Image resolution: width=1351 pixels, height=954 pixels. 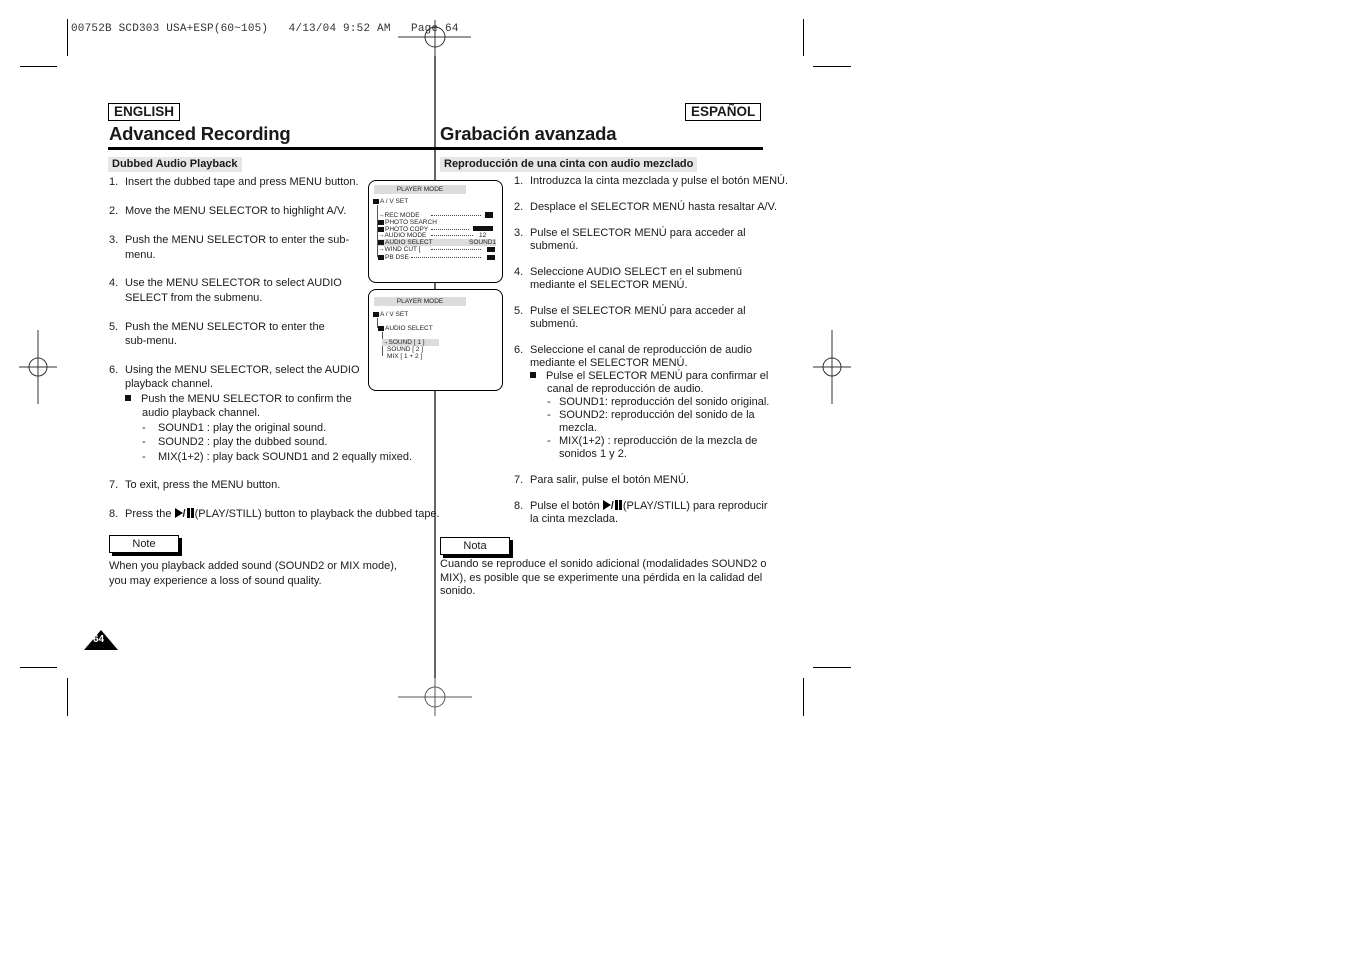 What do you see at coordinates (435, 148) in the screenshot?
I see `title-rule` at bounding box center [435, 148].